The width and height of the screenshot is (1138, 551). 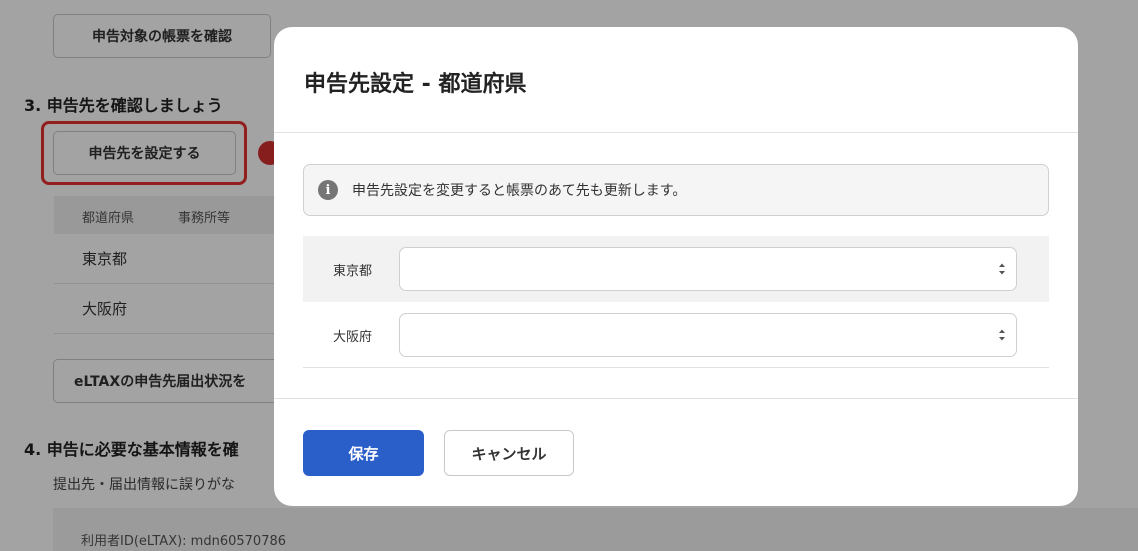 I want to click on save-button: 保存, so click(x=363, y=453).